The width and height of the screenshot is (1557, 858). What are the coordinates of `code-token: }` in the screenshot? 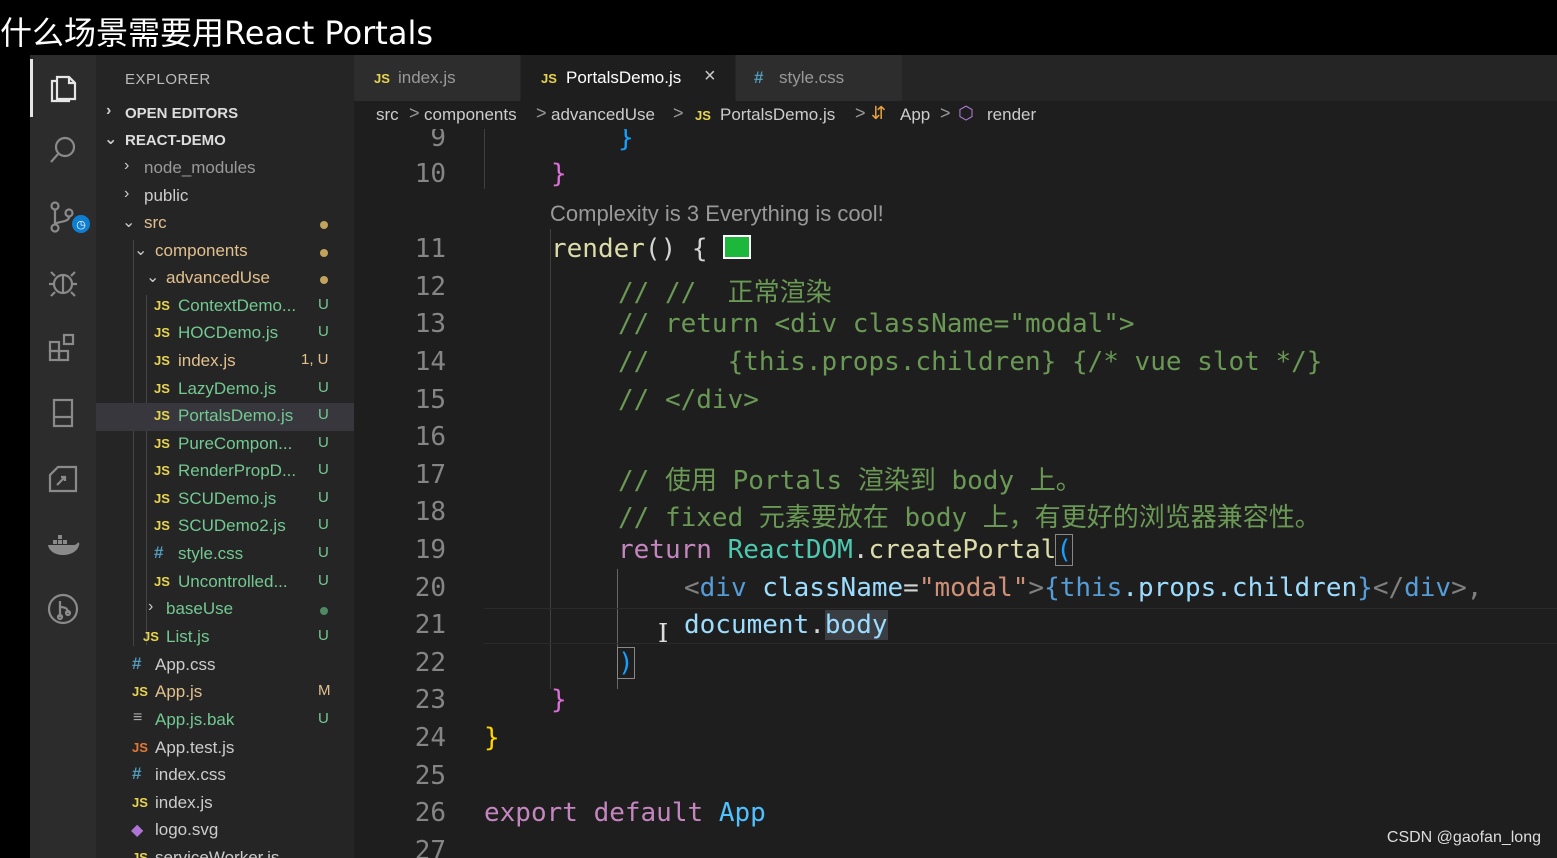 It's located at (626, 141).